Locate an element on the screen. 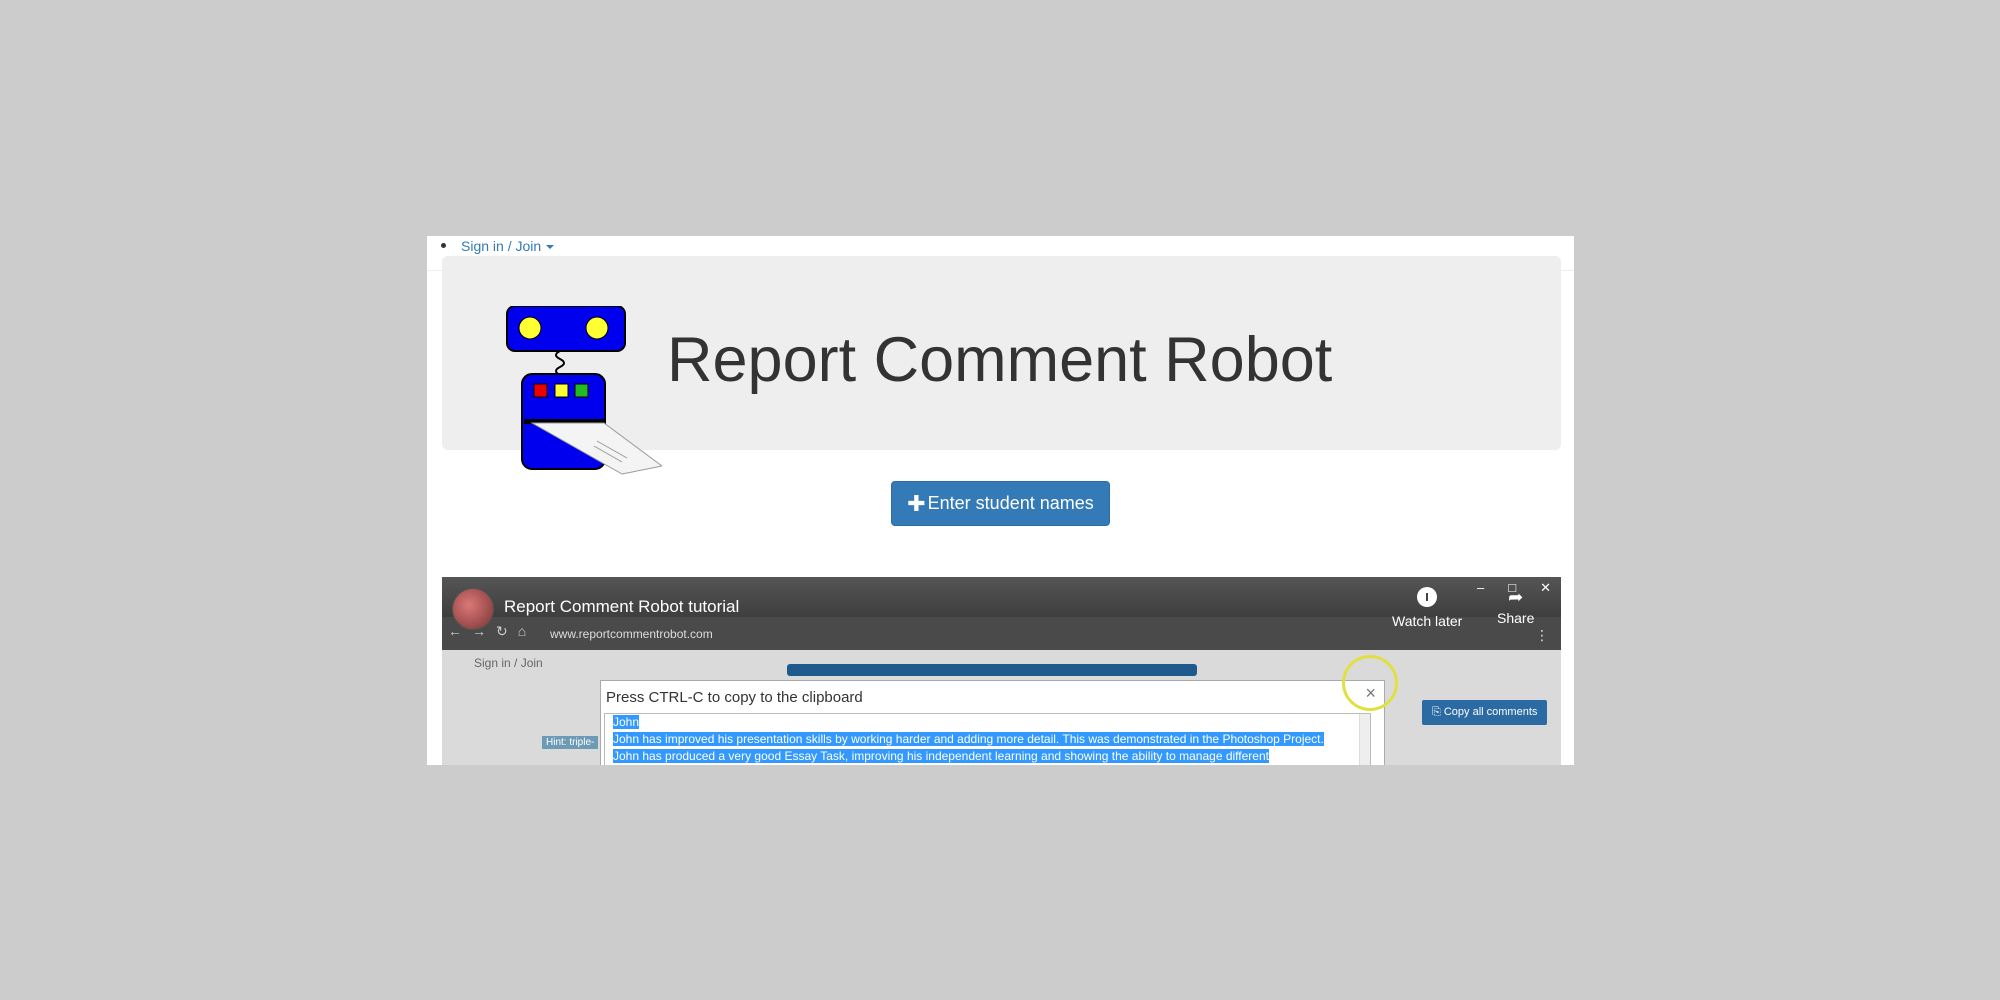 The width and height of the screenshot is (2000, 1000). clipboard-icon: ⎘ is located at coordinates (1438, 712).